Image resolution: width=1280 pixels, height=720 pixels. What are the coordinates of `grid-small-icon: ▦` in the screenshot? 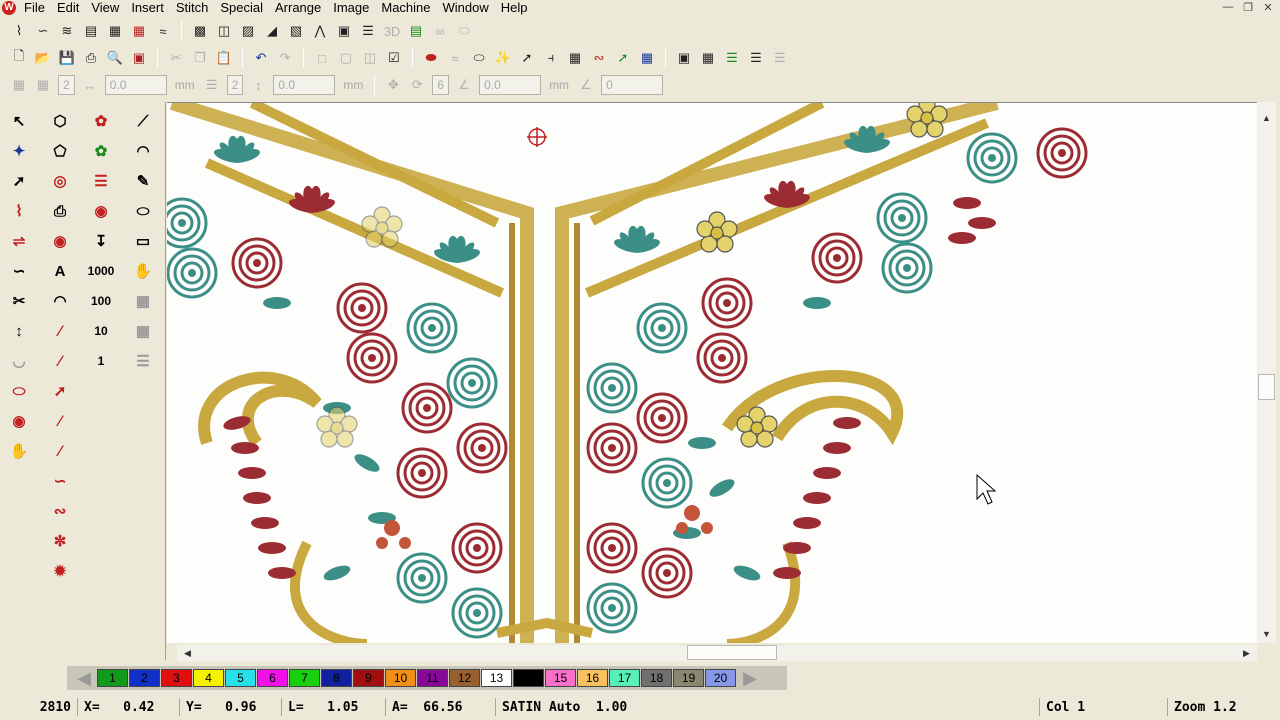 It's located at (19, 85).